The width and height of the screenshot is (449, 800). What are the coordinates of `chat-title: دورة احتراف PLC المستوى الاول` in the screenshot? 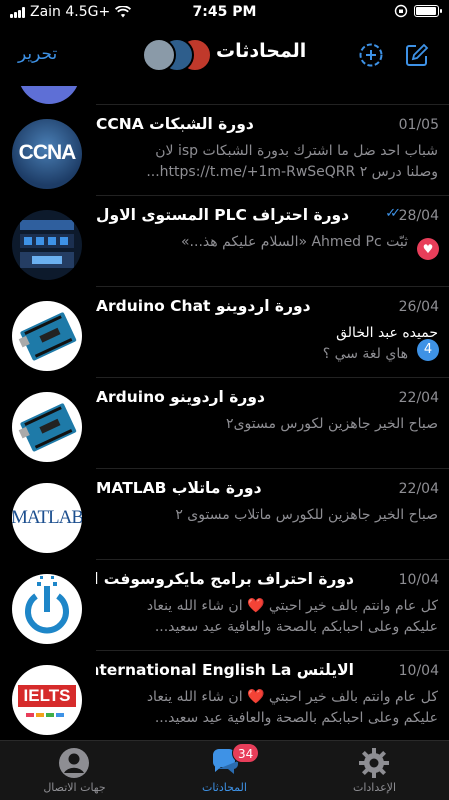 It's located at (223, 215).